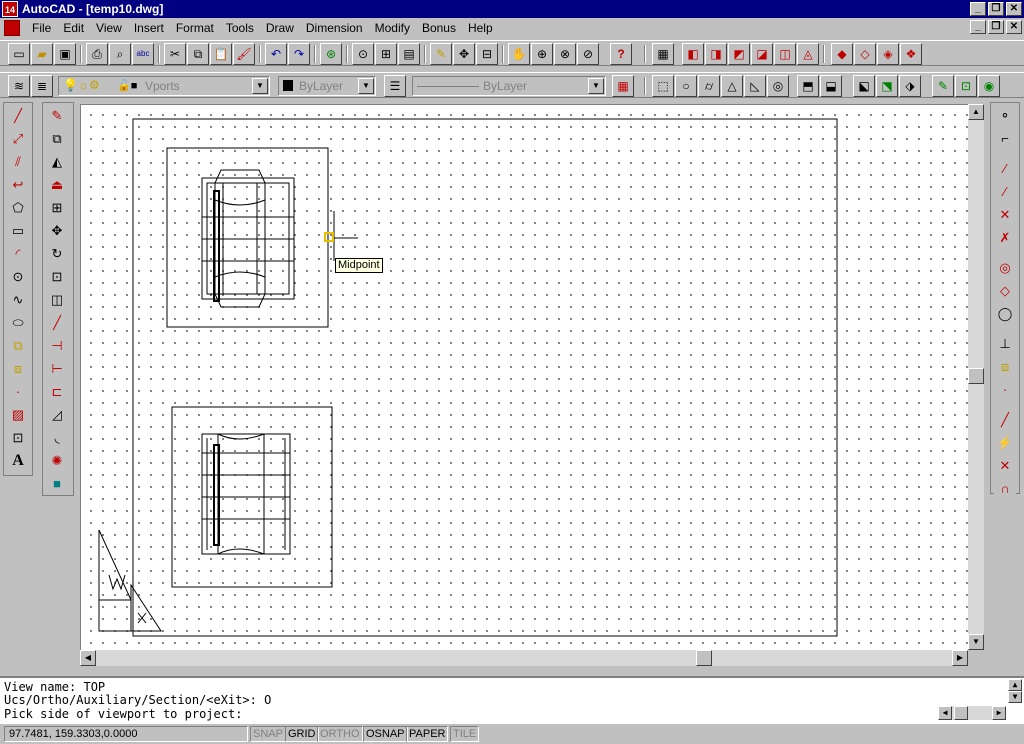  What do you see at coordinates (18, 392) in the screenshot?
I see `point-icon: ·` at bounding box center [18, 392].